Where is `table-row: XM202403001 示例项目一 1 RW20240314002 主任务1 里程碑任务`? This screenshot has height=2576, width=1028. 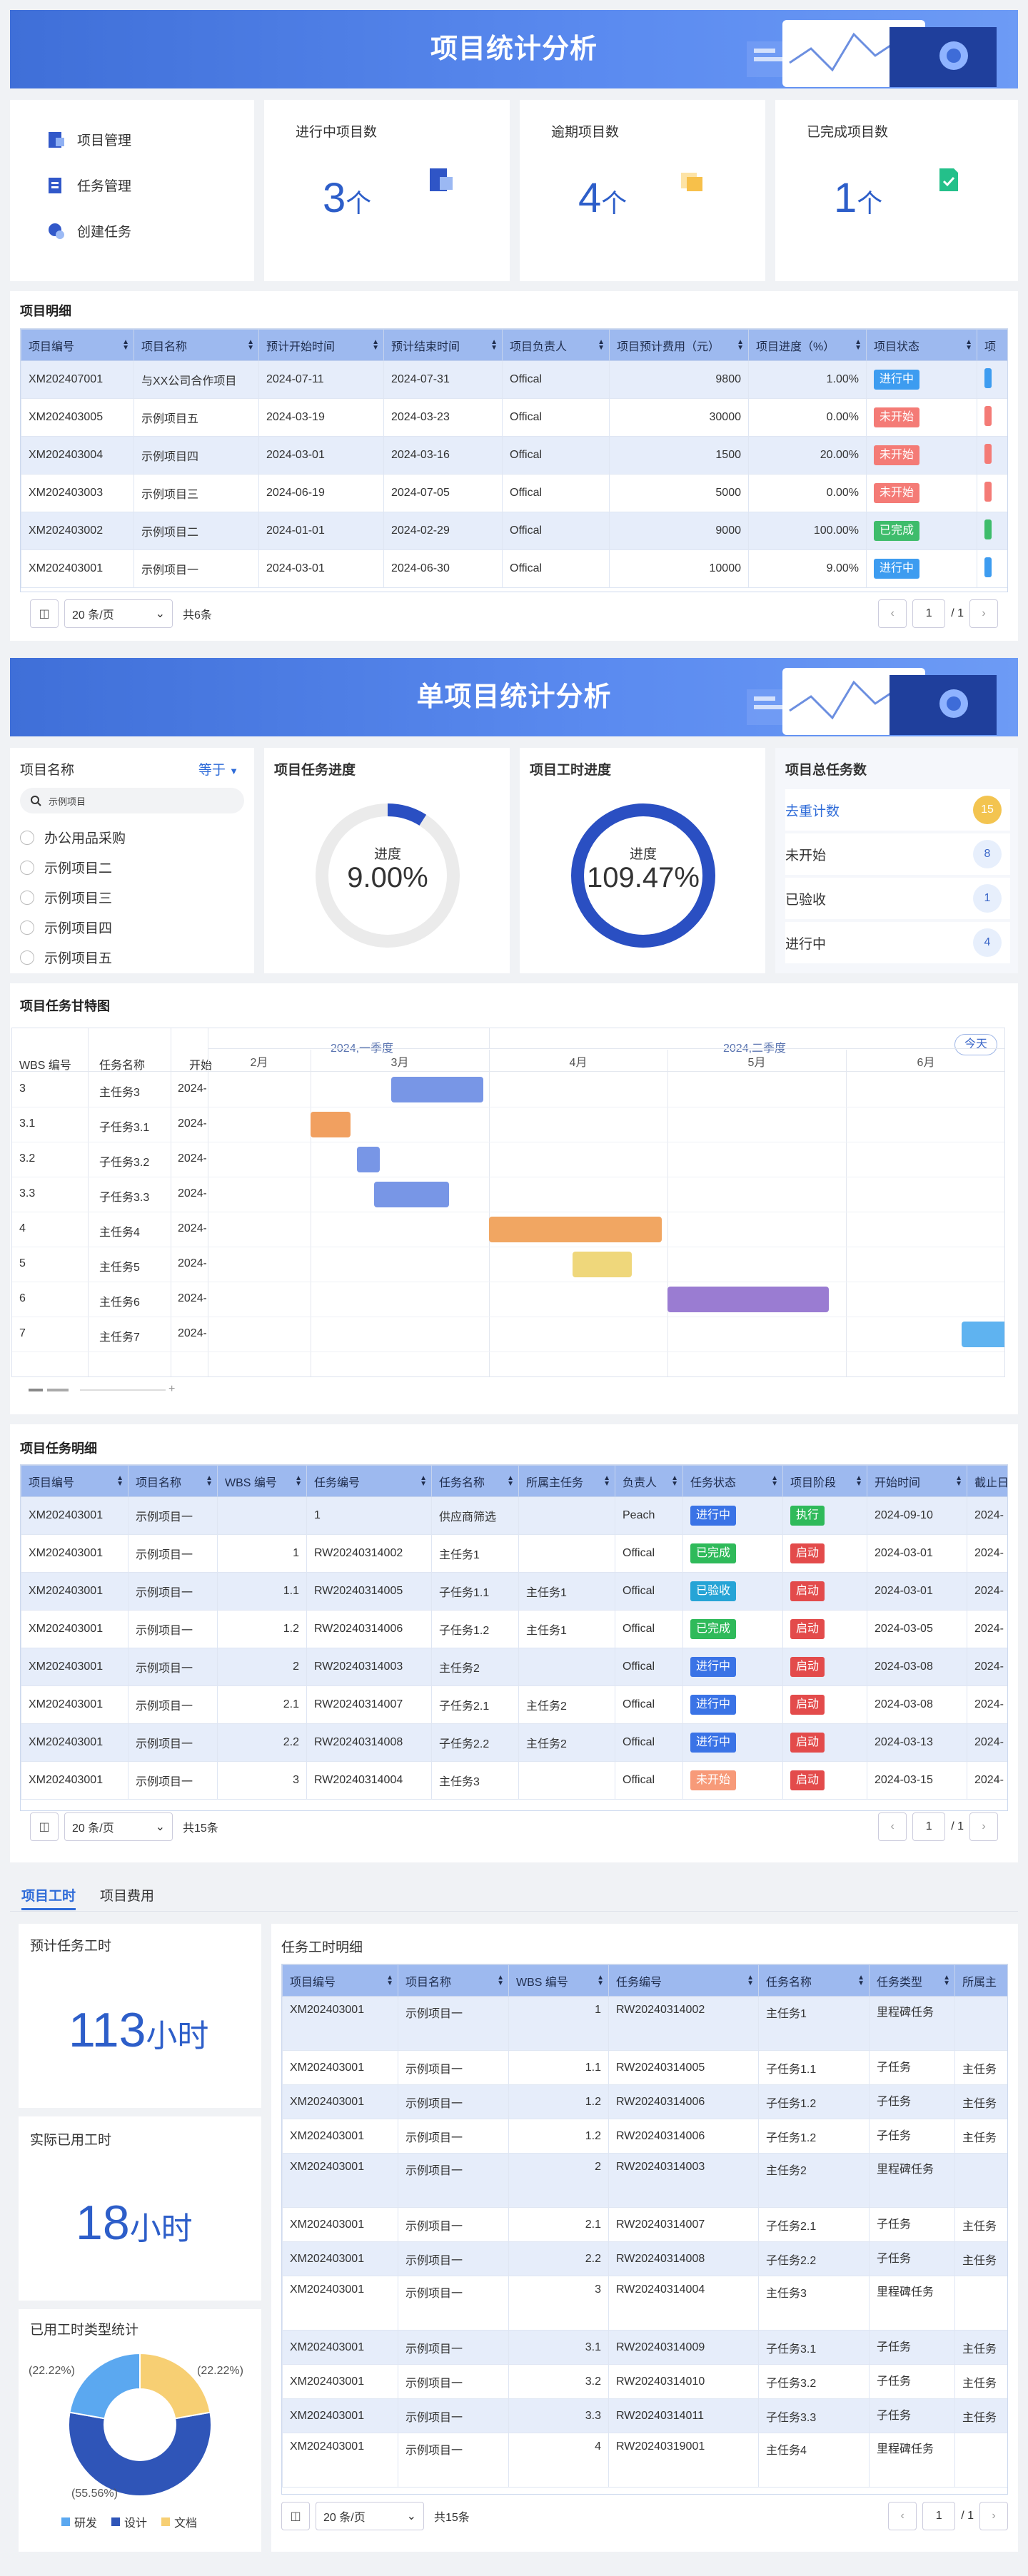
table-row: XM202403001 示例项目一 1 RW20240314002 主任务1 里程碑任务 is located at coordinates (644, 2023).